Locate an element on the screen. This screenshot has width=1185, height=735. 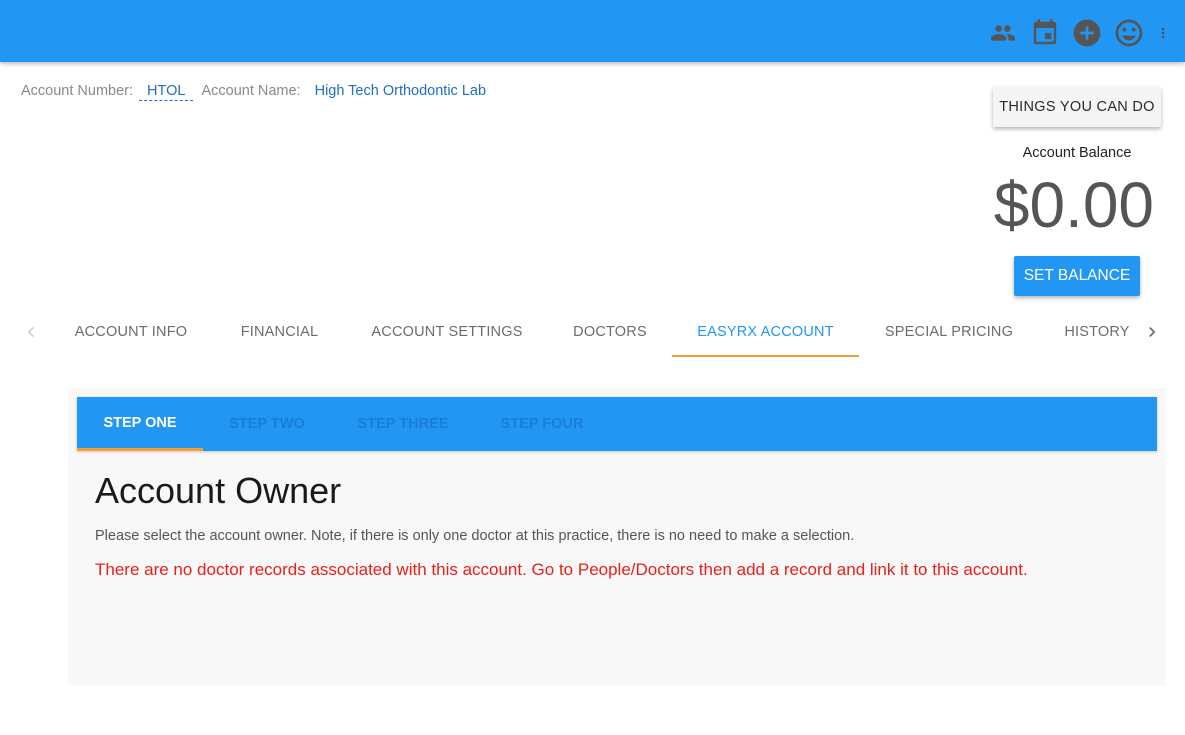
account-balance-label: Account Balance is located at coordinates (1077, 153).